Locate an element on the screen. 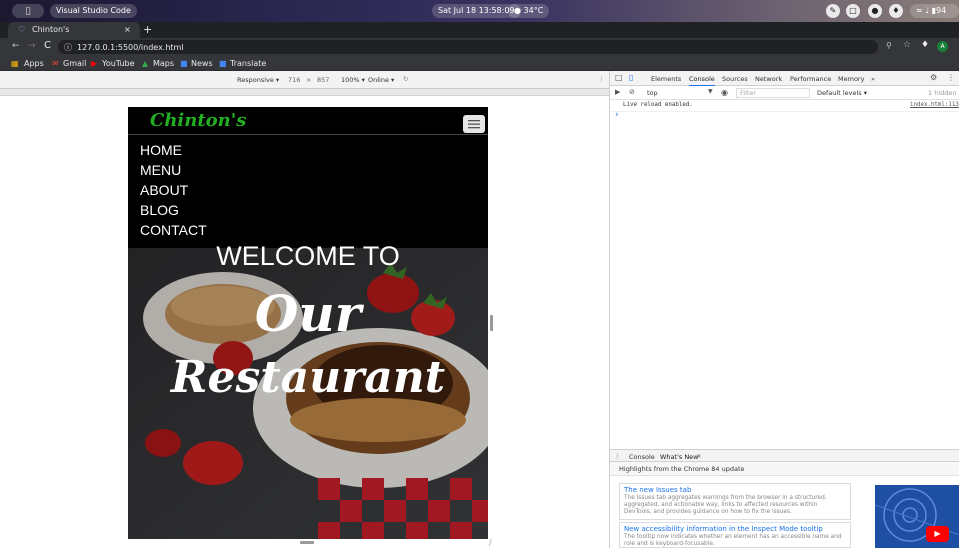 This screenshot has width=959, height=548. apps-grid-icon: ▦ is located at coordinates (15, 63).